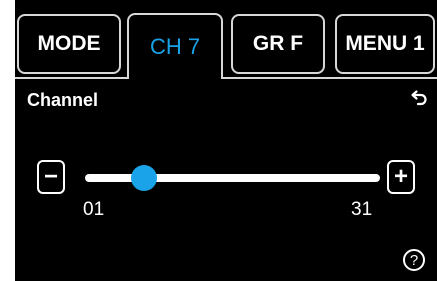  I want to click on tab-group-label: GR F, so click(278, 43).